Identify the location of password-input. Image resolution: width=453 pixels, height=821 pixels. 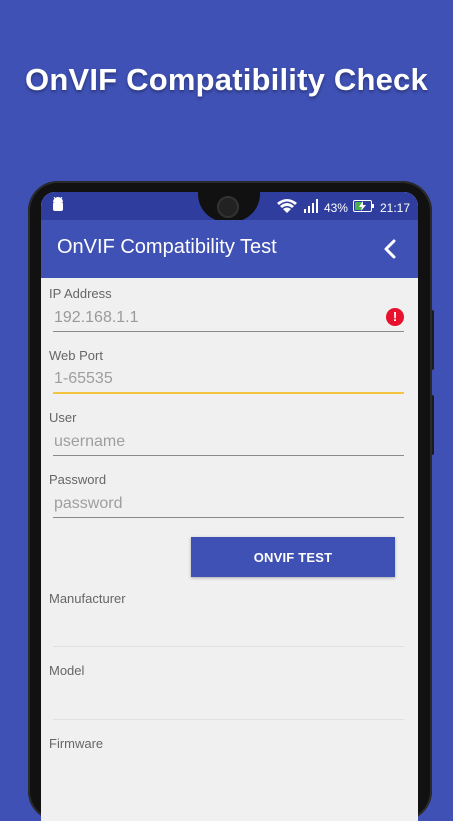
(228, 504).